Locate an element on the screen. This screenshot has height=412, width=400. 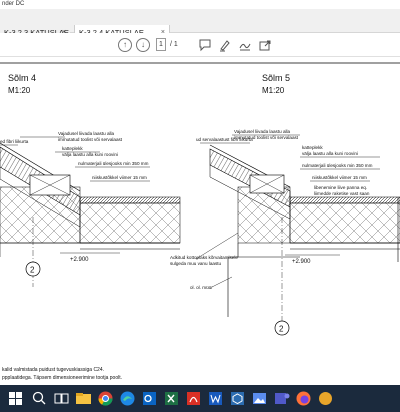
highlight-pen-icon is located at coordinates (225, 45).